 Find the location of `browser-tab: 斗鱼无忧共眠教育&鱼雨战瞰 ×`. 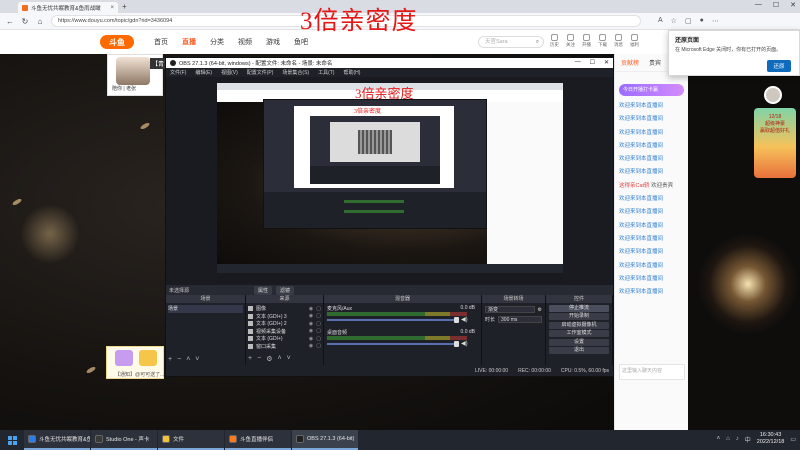

browser-tab: 斗鱼无忧共眠教育&鱼雨战瞰 × is located at coordinates (68, 7).